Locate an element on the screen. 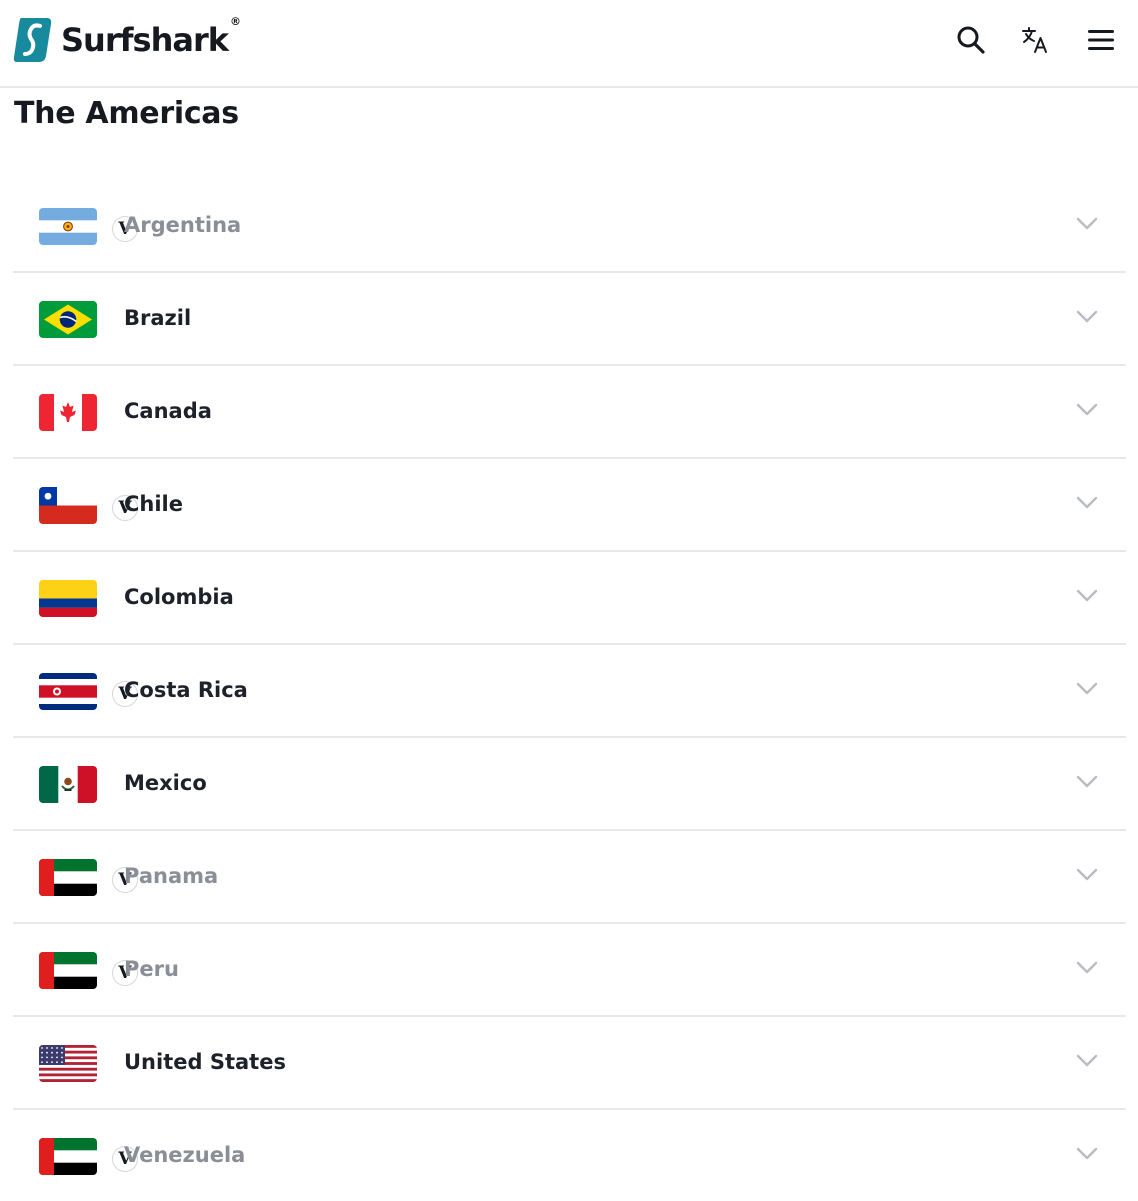 The height and width of the screenshot is (1201, 1138). country-row-brazil: Brazil is located at coordinates (569, 319).